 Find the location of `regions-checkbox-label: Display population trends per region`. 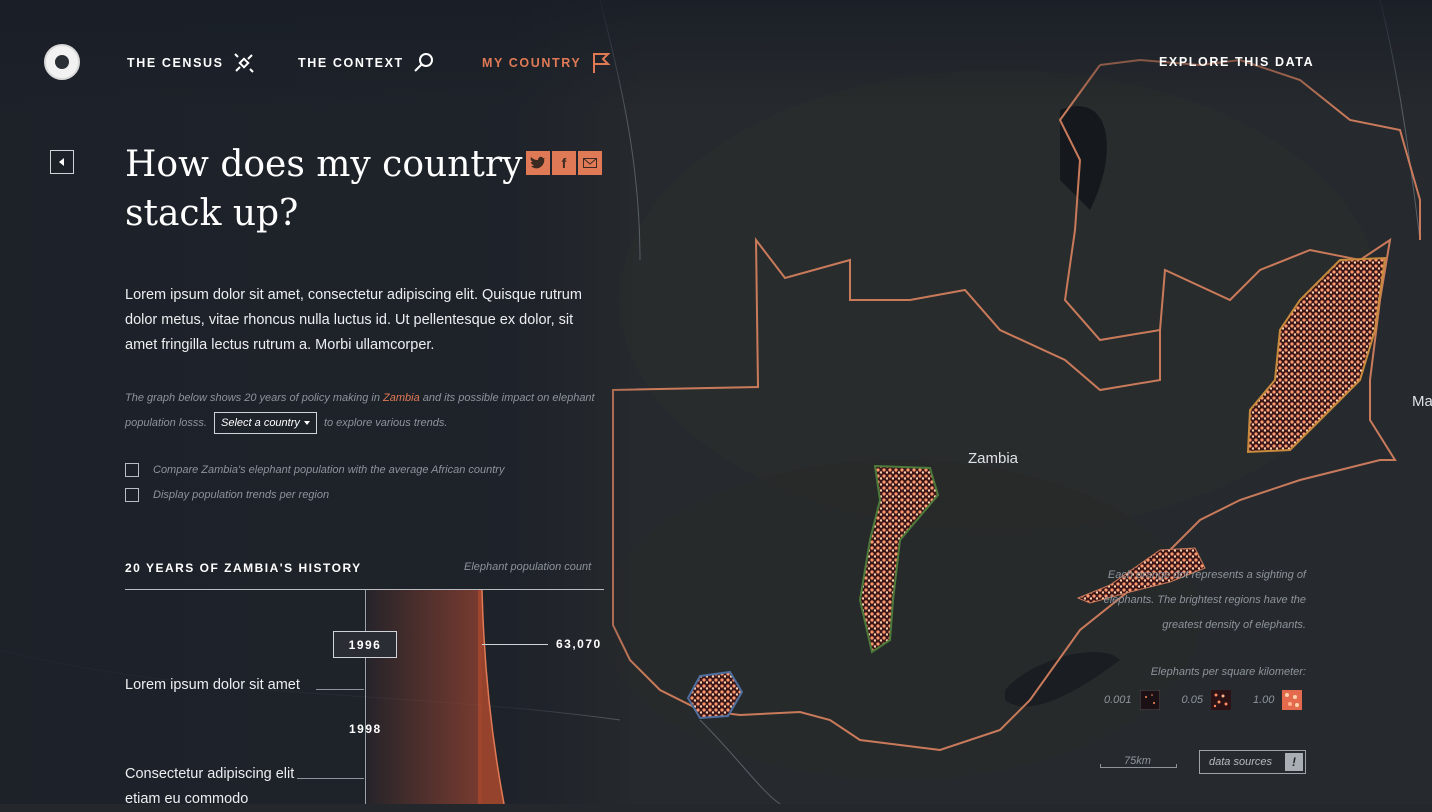

regions-checkbox-label: Display population trends per region is located at coordinates (241, 495).